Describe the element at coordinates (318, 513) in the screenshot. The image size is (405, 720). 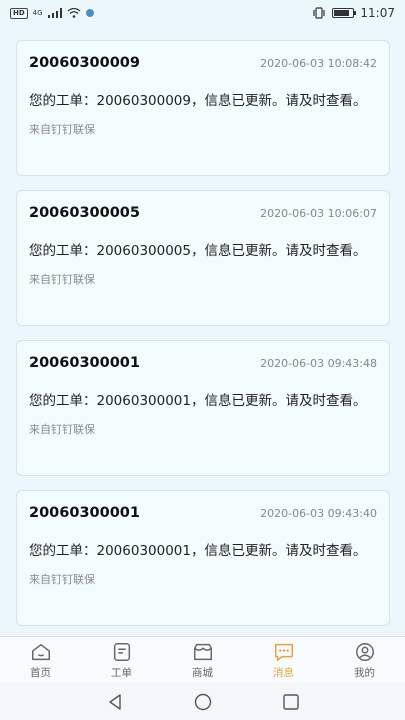
I see `message-time: 2020-06-03 09:43:40` at that location.